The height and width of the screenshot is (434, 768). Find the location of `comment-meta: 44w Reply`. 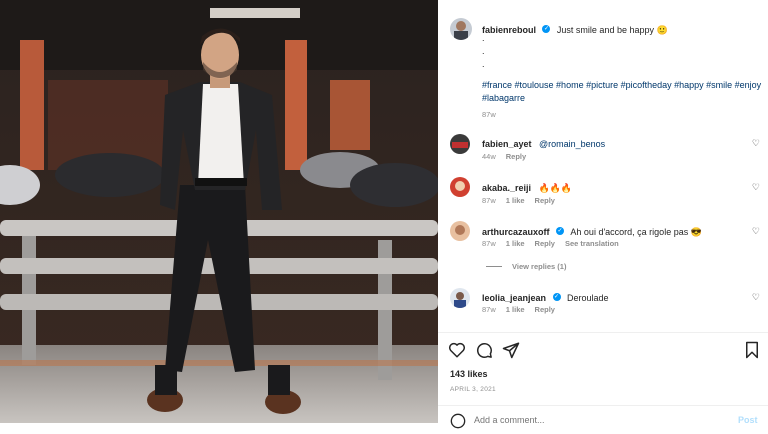

comment-meta: 44w Reply is located at coordinates (504, 156).